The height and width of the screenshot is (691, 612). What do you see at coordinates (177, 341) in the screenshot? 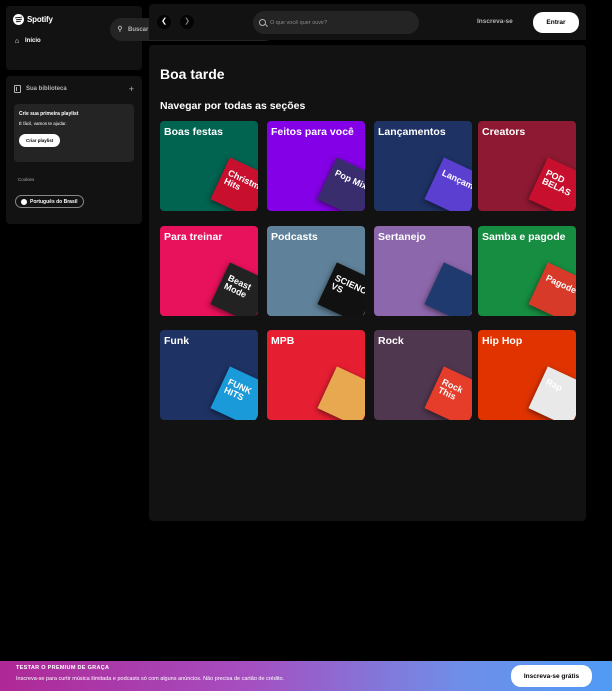
I see `category-label: Funk` at bounding box center [177, 341].